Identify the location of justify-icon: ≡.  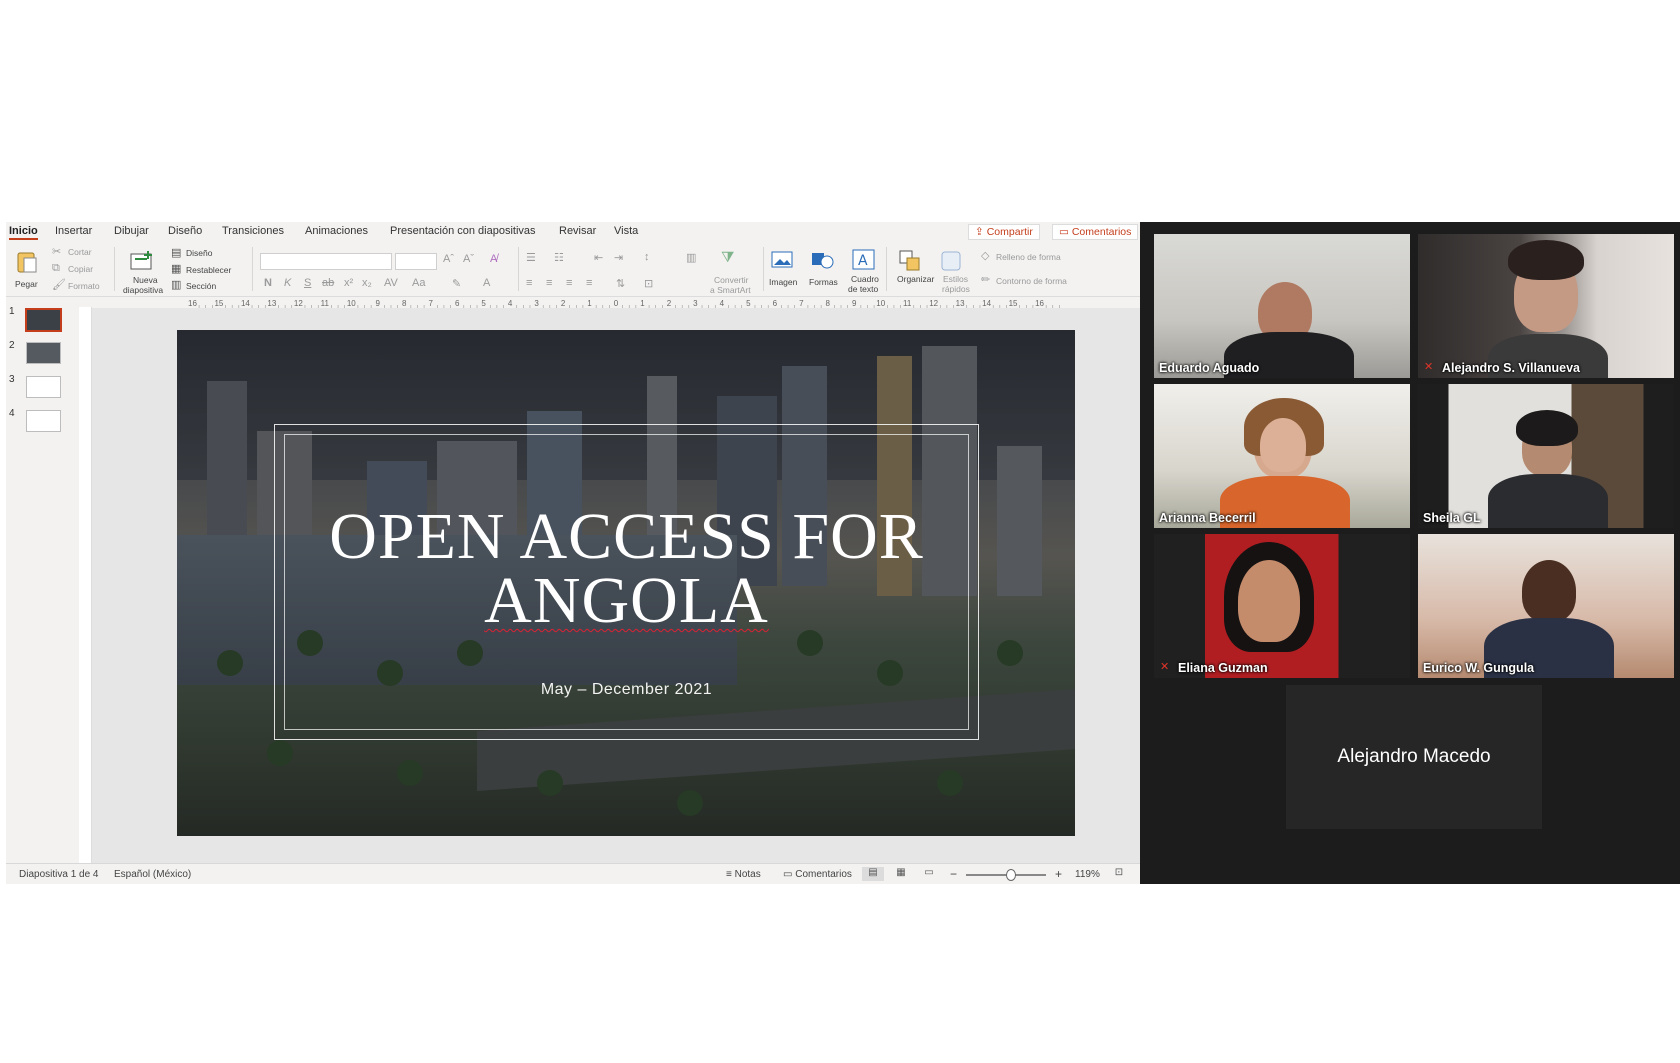
(589, 283).